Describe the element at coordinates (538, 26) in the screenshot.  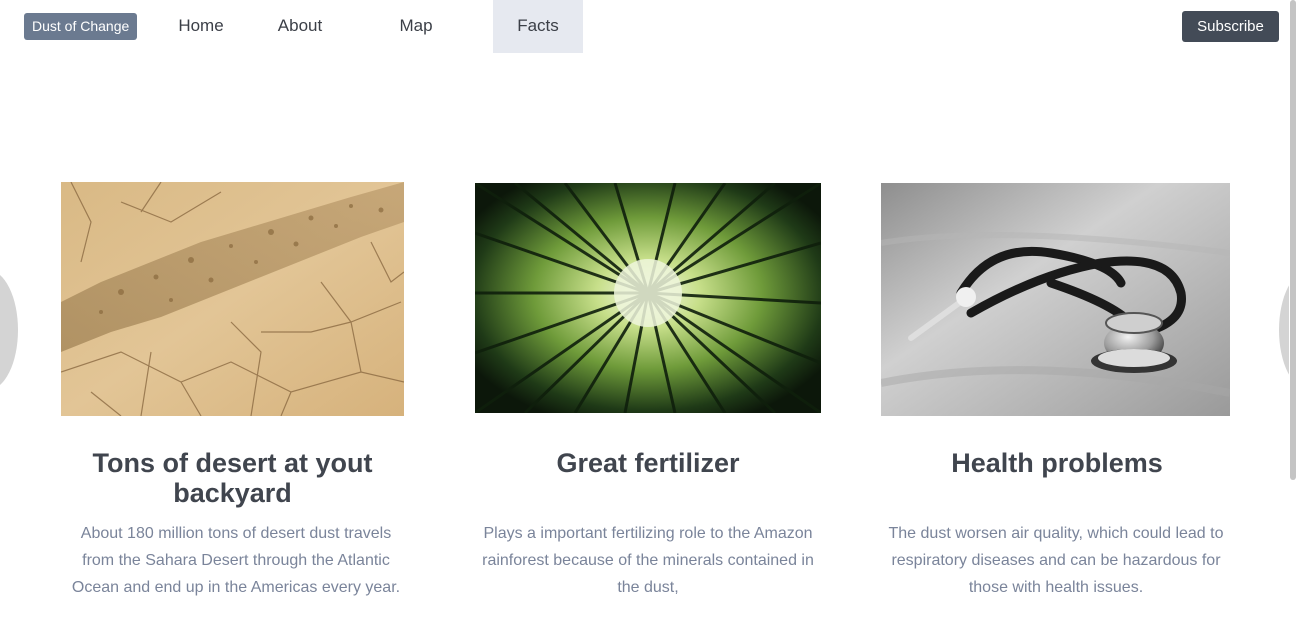
I see `nav-item-facts: Facts` at that location.